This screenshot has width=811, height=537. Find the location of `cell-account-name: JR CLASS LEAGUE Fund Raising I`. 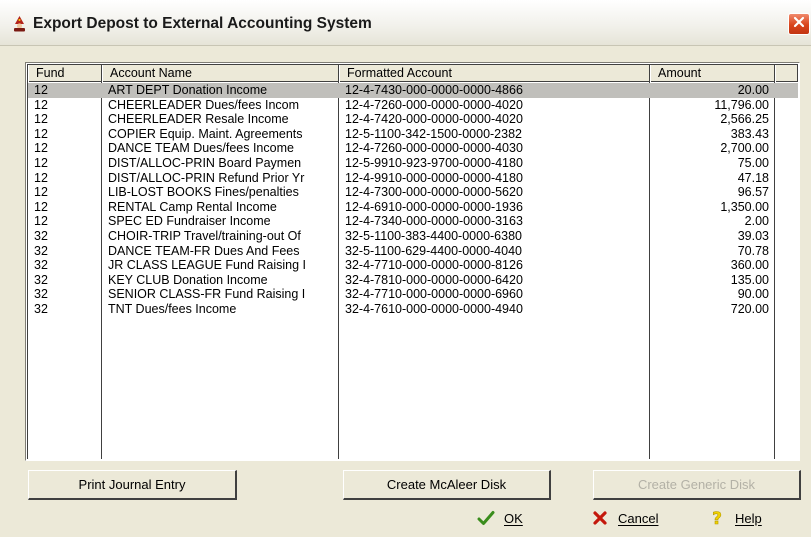

cell-account-name: JR CLASS LEAGUE Fund Raising I is located at coordinates (207, 265).